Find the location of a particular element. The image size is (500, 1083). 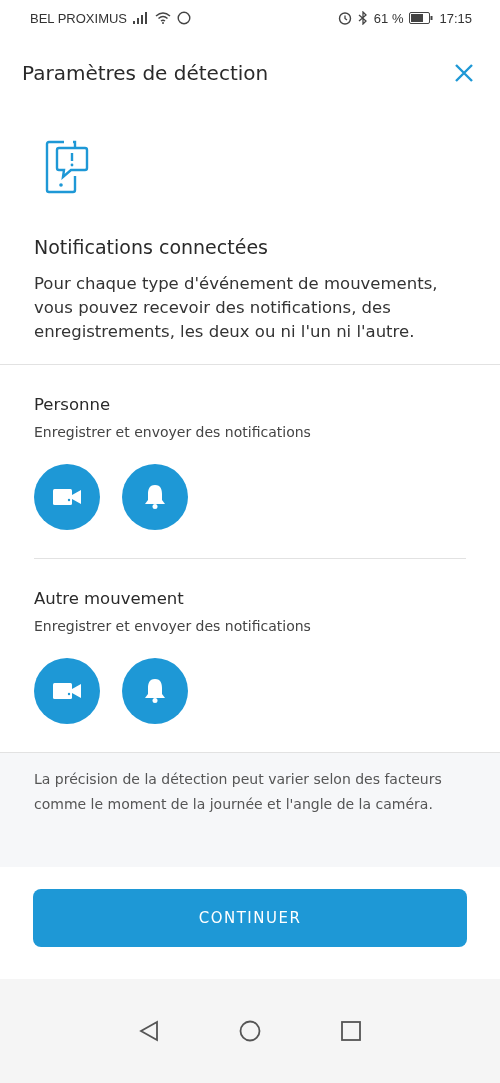

wifi-icon is located at coordinates (163, 18).